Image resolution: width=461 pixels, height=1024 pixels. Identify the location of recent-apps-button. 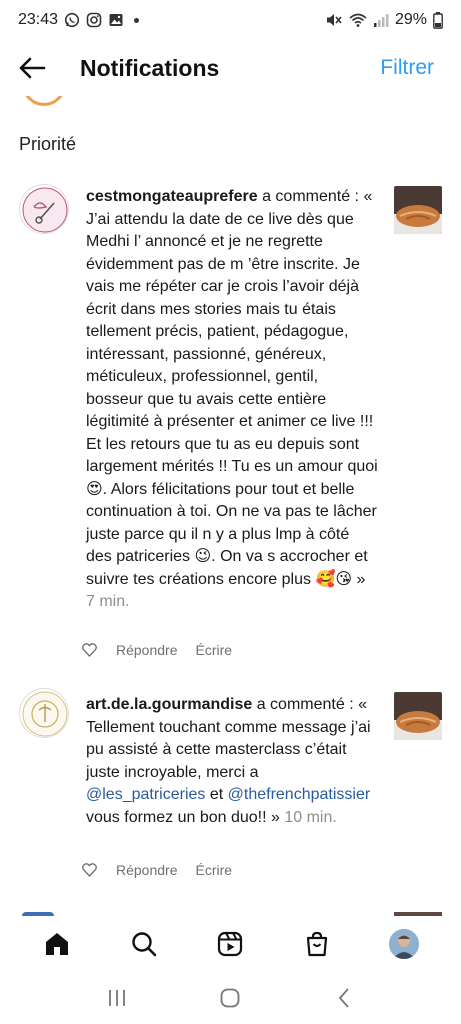
(117, 998).